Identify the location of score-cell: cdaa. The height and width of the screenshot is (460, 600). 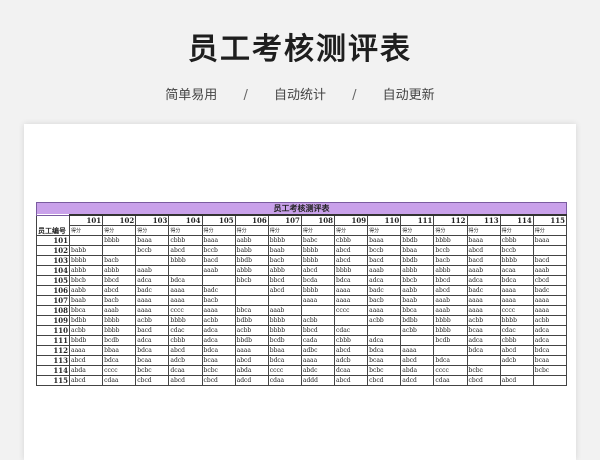
(284, 380).